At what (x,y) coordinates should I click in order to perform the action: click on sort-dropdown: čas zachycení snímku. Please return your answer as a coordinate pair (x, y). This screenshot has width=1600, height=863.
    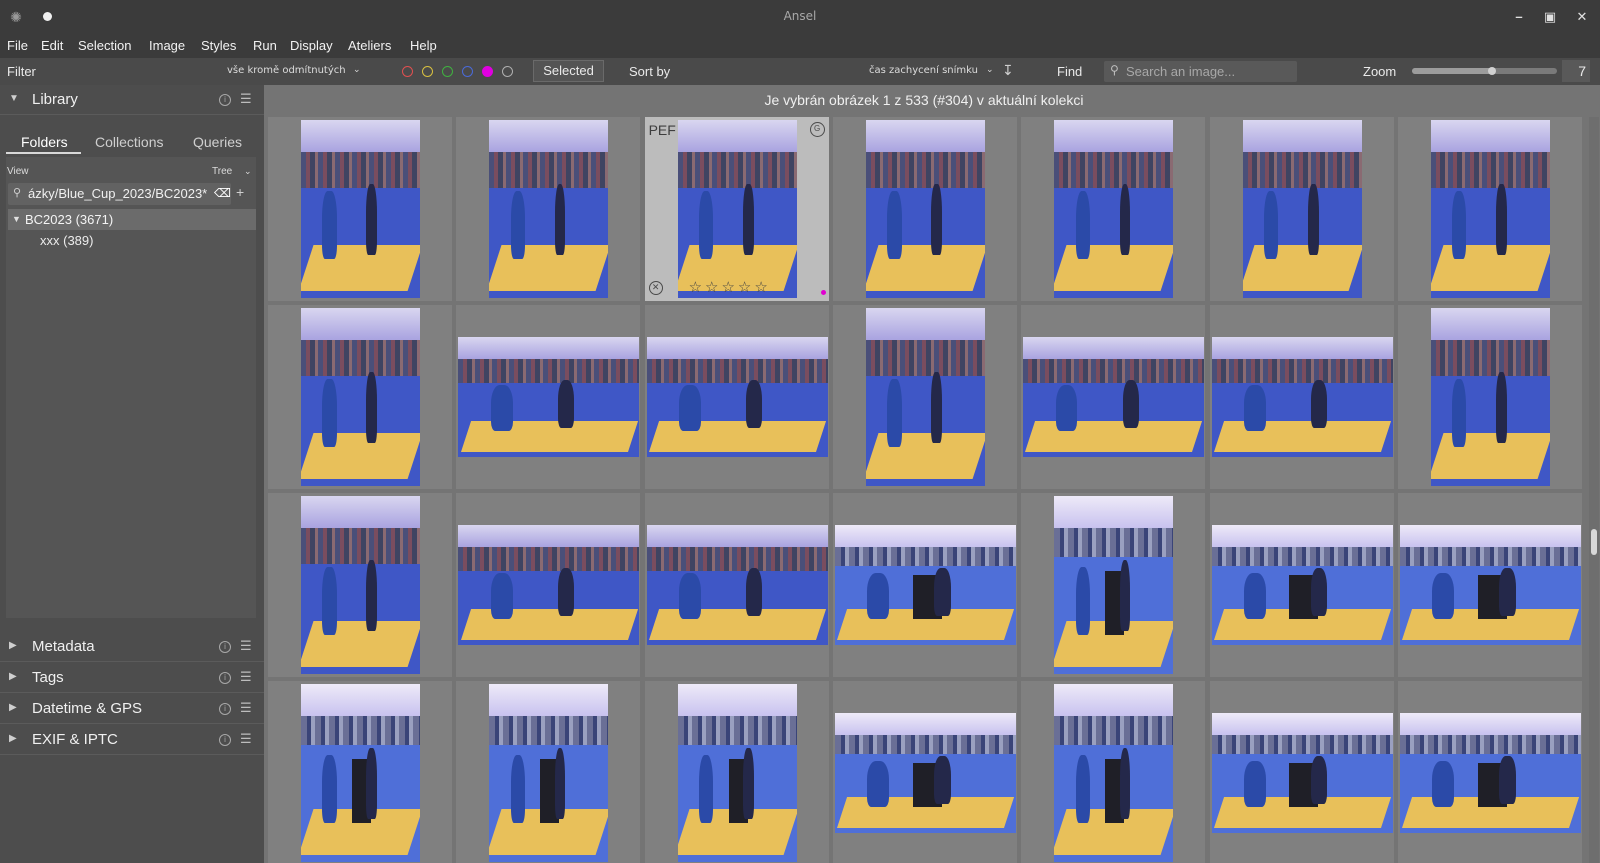
    Looking at the image, I should click on (923, 70).